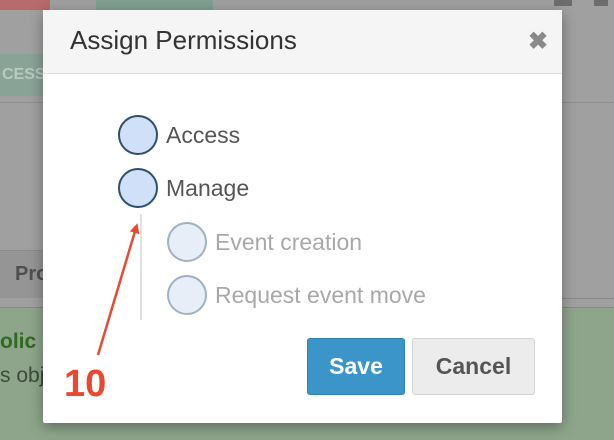 The image size is (614, 440). What do you see at coordinates (183, 40) in the screenshot?
I see `dialog-title: Assign Permissions` at bounding box center [183, 40].